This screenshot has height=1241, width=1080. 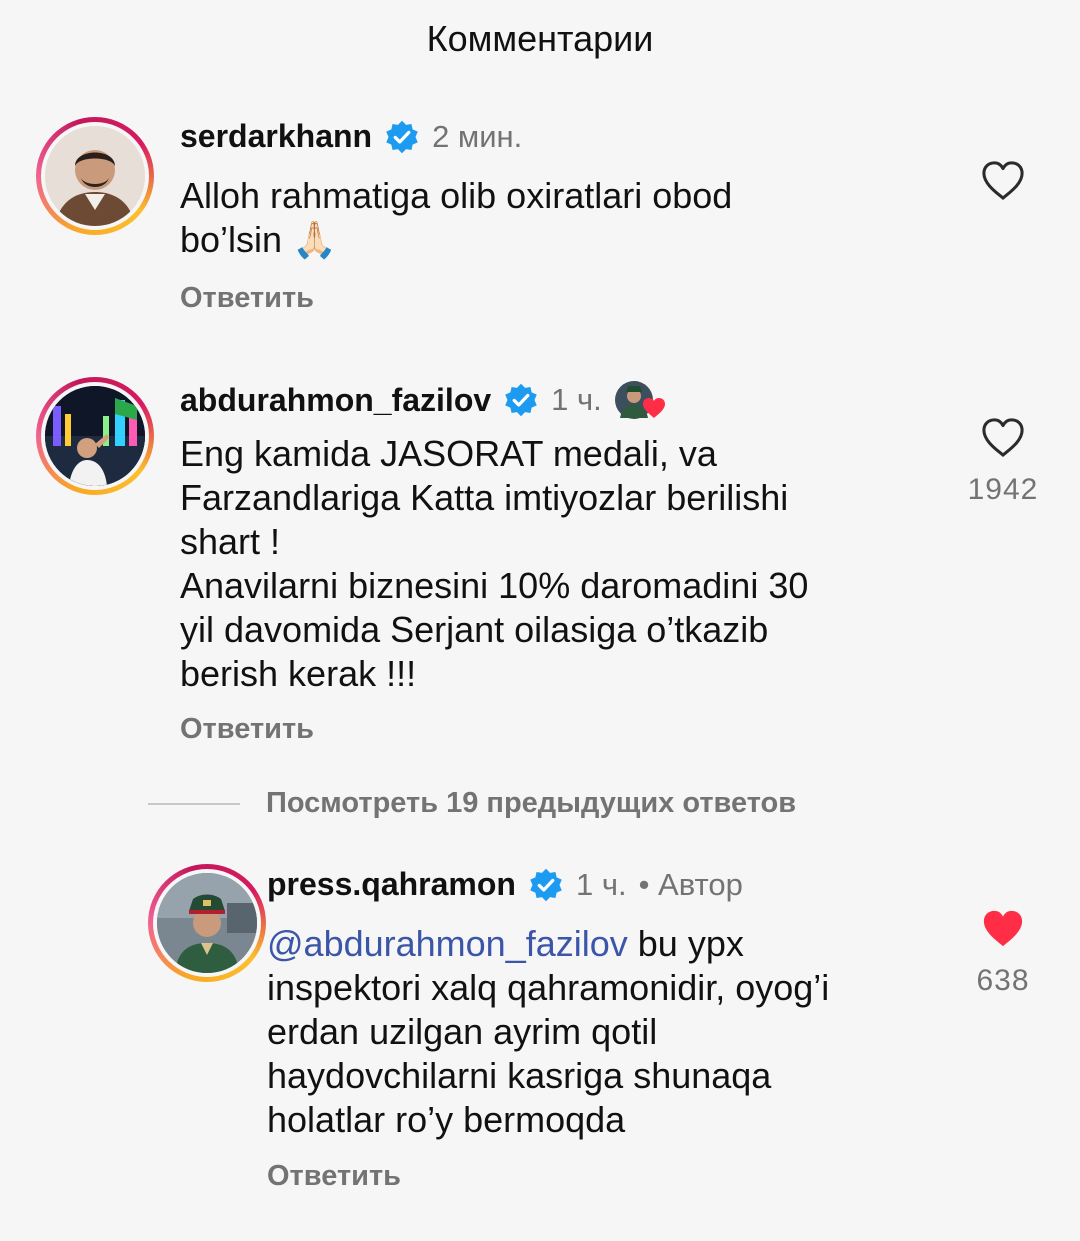 I want to click on like-count: 638, so click(x=1003, y=980).